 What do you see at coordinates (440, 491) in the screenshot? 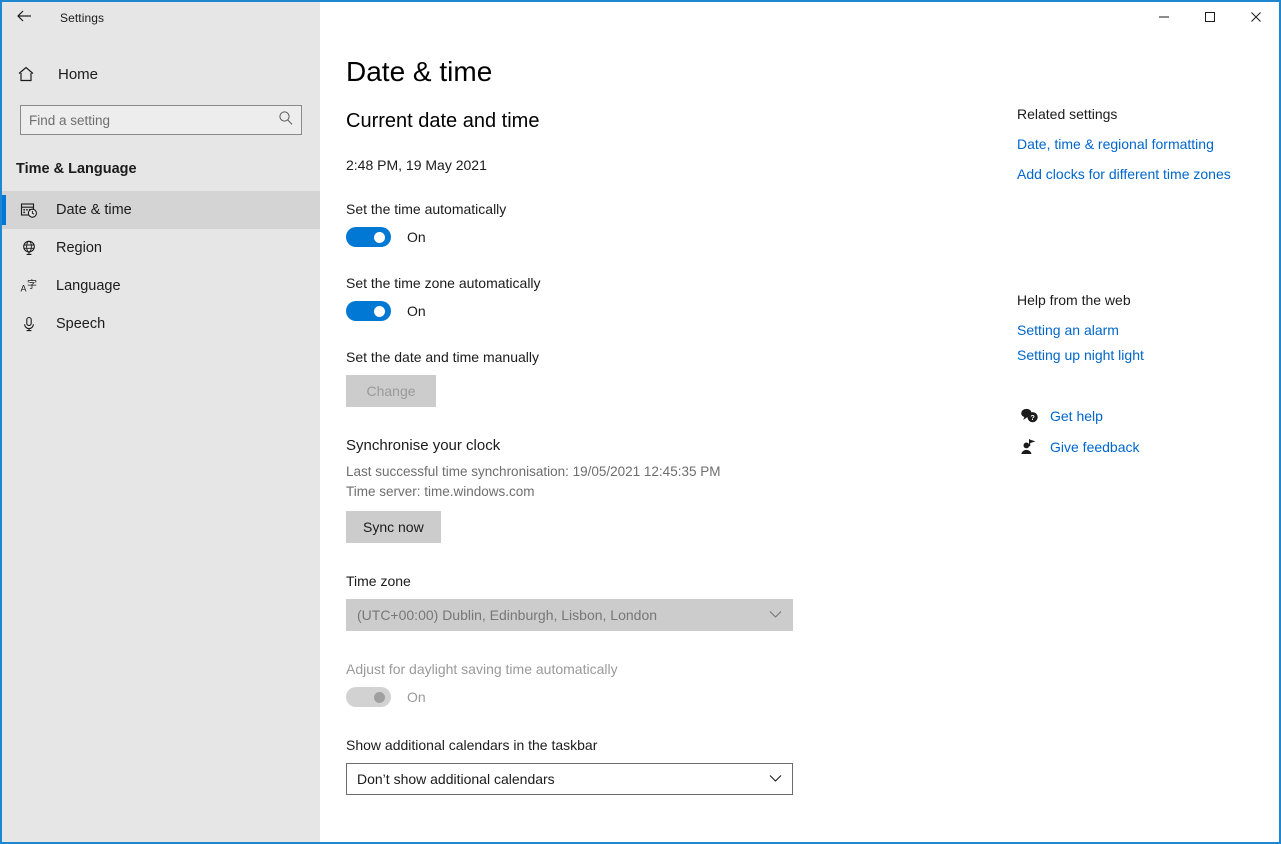
I see `time-server-text: Time server: time.windows.com` at bounding box center [440, 491].